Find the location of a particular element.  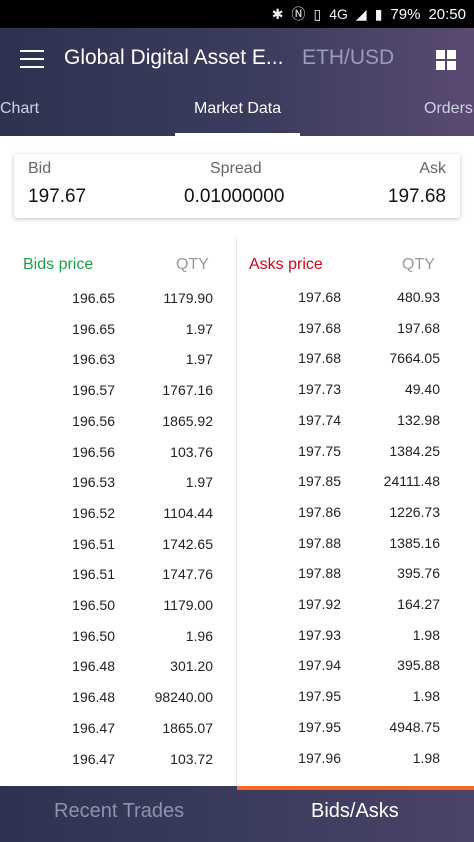

bid-qty: 1.96 is located at coordinates (199, 635).